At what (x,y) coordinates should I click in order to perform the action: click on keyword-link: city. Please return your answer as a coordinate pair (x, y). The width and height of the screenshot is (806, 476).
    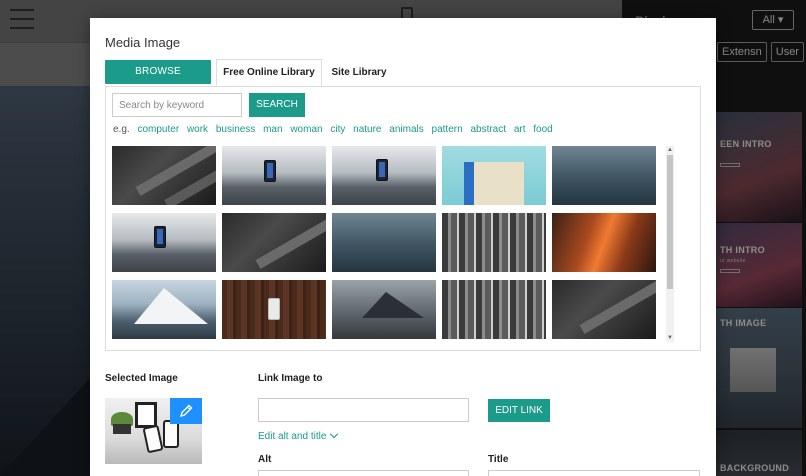
    Looking at the image, I should click on (337, 129).